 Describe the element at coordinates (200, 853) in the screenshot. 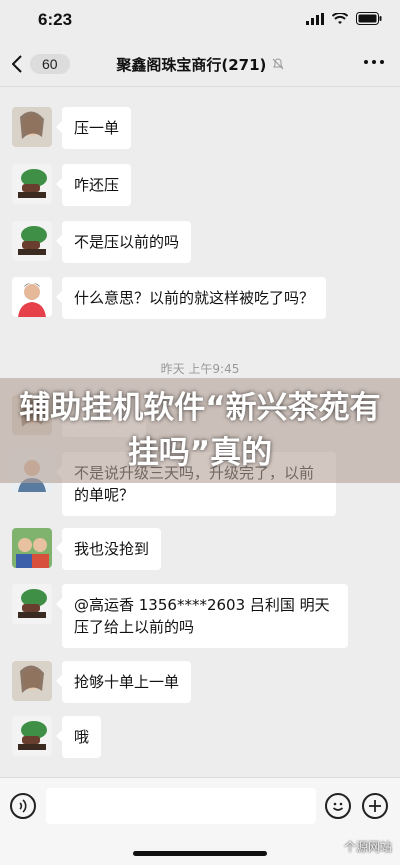

I see `home-indicator` at that location.